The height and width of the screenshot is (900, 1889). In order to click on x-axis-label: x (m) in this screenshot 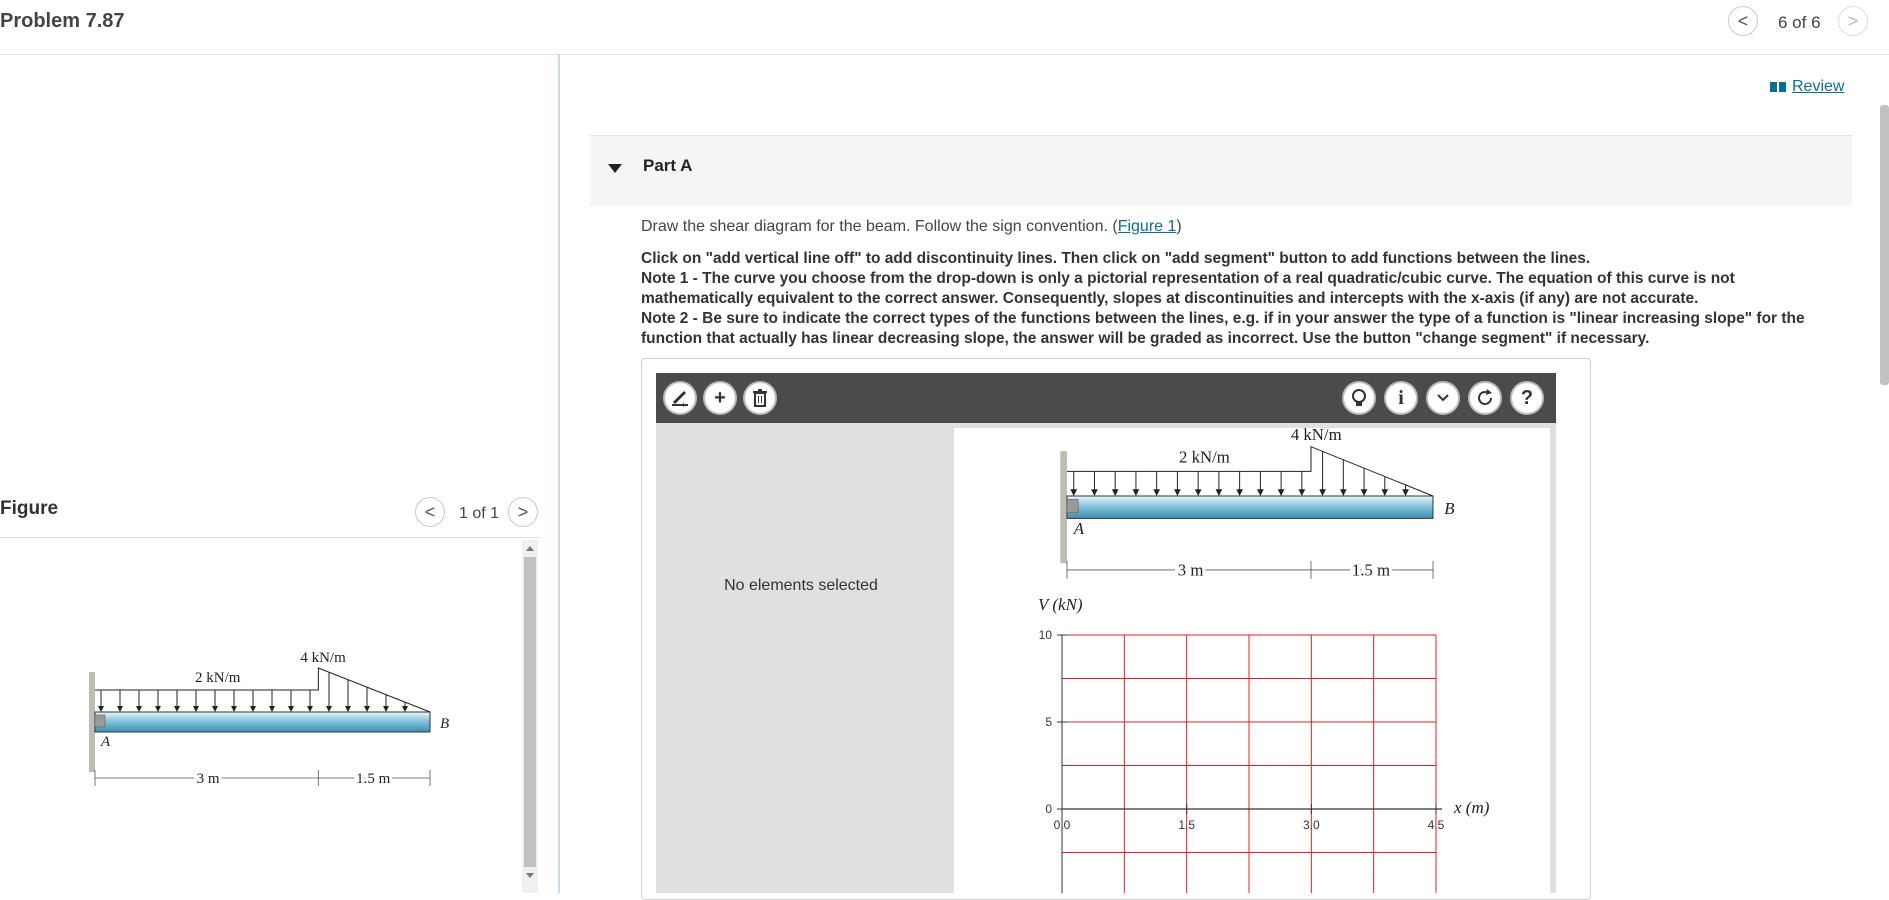, I will do `click(1471, 807)`.